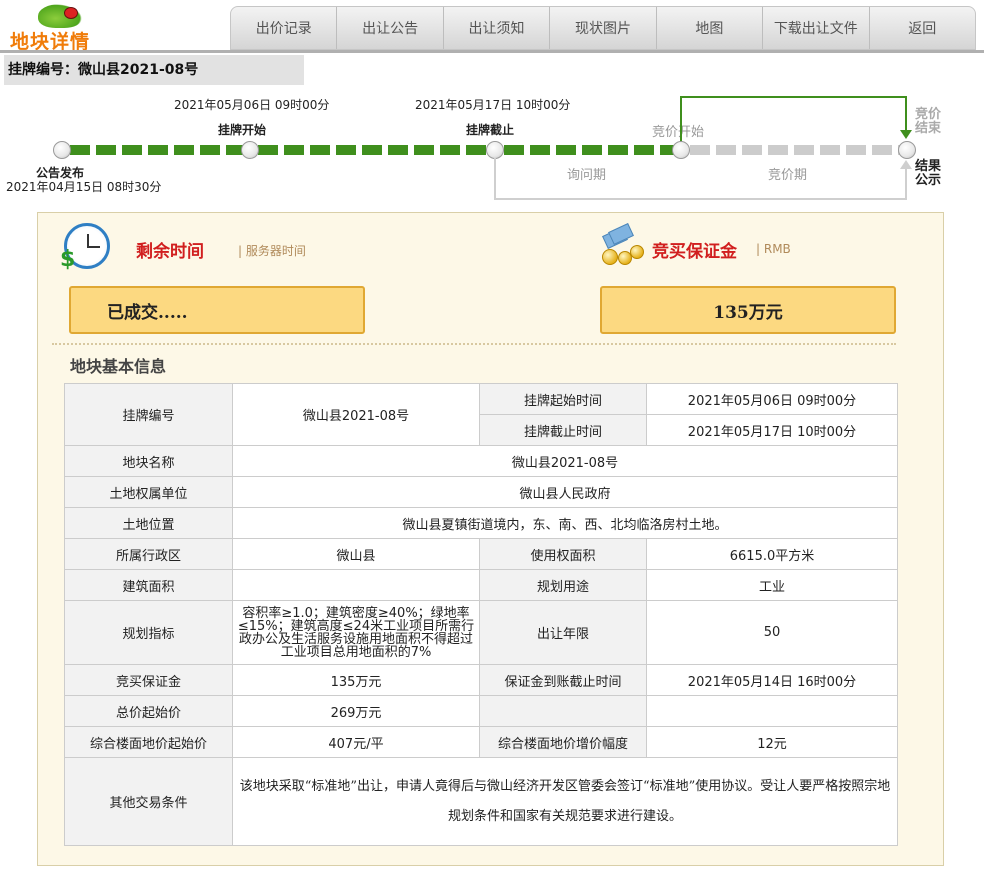  I want to click on owner-value: 微山县人民政府, so click(565, 492).